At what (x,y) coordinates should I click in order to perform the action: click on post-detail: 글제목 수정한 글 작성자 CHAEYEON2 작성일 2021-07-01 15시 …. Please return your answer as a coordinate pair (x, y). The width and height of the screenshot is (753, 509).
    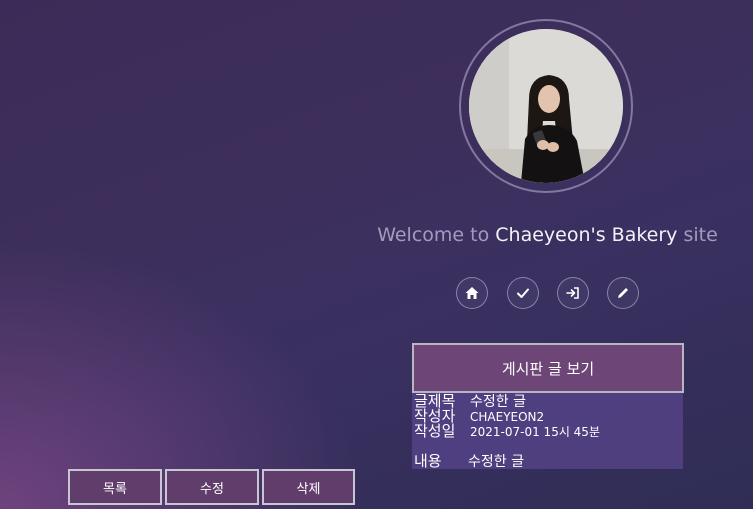
    Looking at the image, I should click on (547, 431).